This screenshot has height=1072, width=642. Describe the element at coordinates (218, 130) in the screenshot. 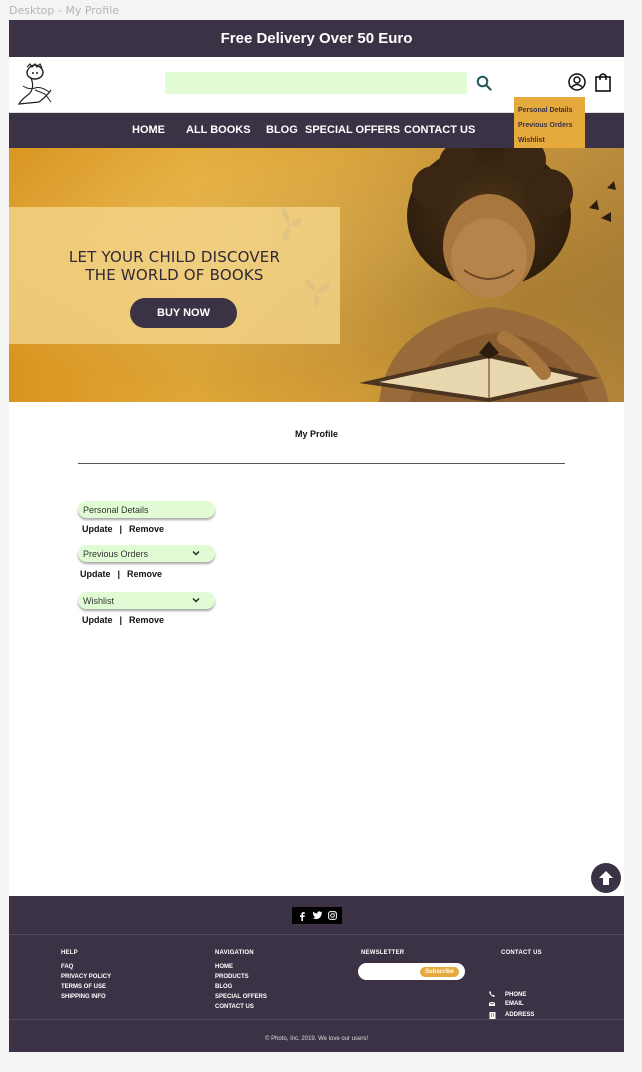

I see `nav-all-books: ALL BOOKS` at that location.